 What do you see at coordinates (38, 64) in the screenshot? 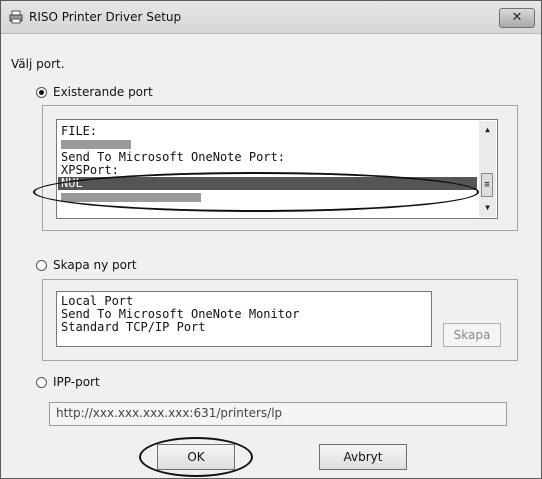
I see `choose-port-prompt: Välj port.` at bounding box center [38, 64].